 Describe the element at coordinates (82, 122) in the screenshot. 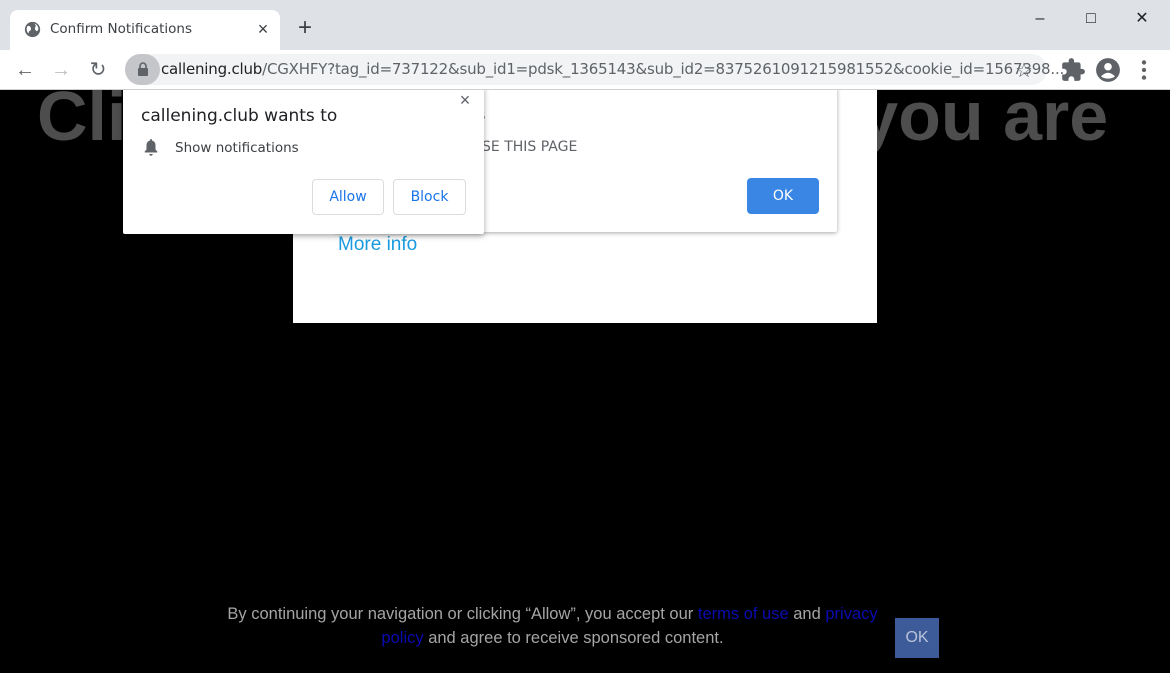

I see `headline-left: Cli` at that location.